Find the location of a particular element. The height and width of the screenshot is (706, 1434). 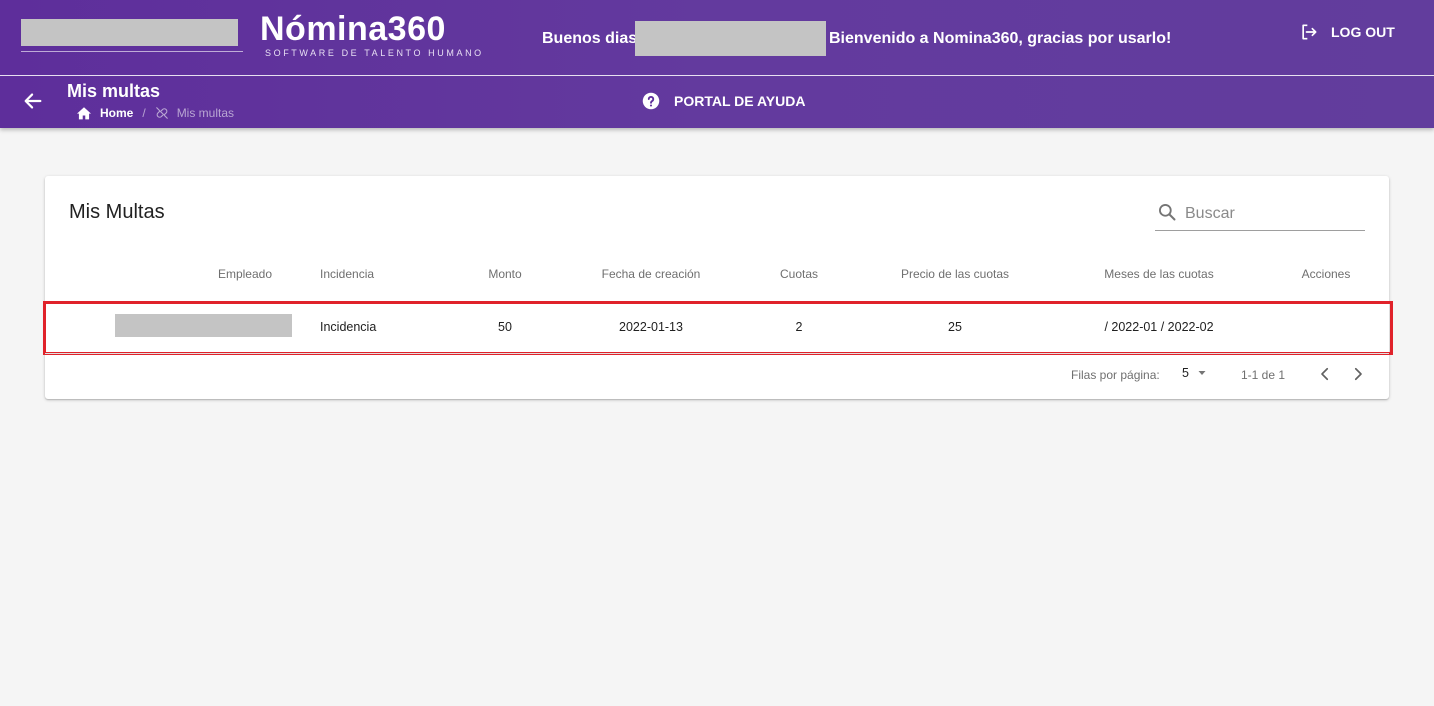

back-arrow-icon is located at coordinates (33, 101).